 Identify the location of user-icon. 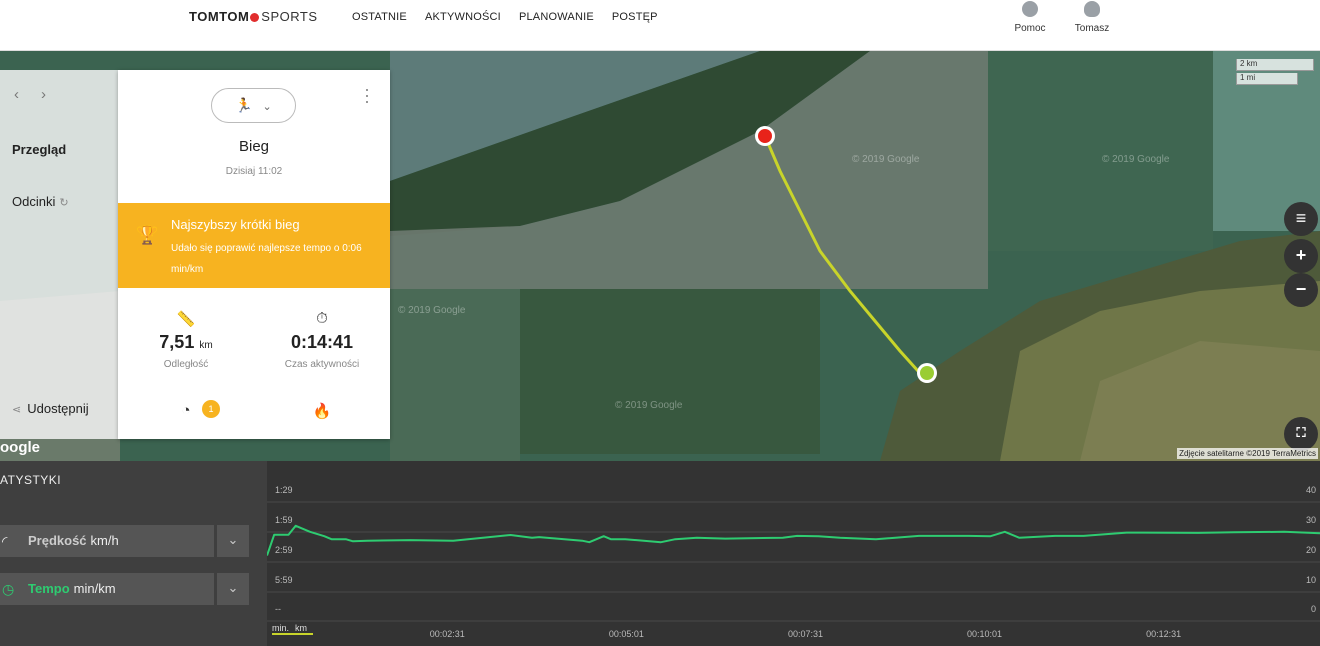
(1092, 9).